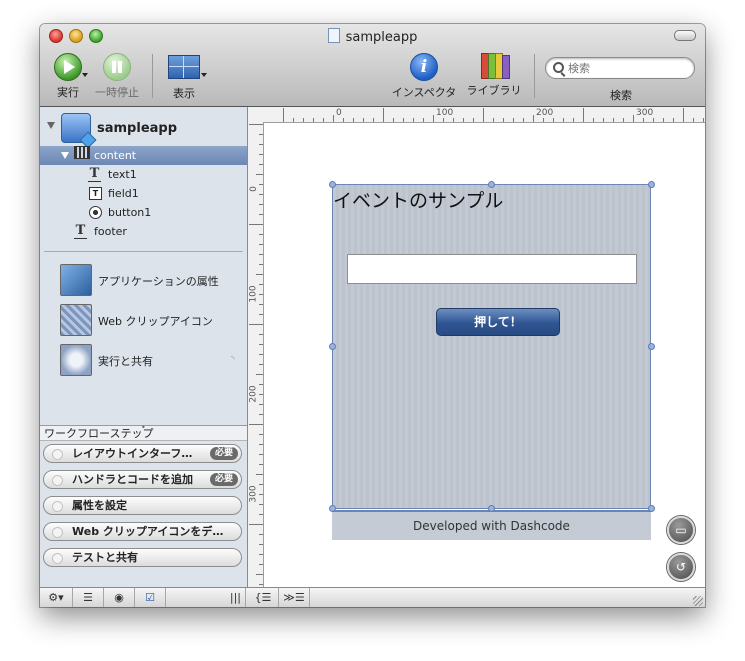 The image size is (745, 661). What do you see at coordinates (143, 231) in the screenshot?
I see `tree-item-footer: T footer` at bounding box center [143, 231].